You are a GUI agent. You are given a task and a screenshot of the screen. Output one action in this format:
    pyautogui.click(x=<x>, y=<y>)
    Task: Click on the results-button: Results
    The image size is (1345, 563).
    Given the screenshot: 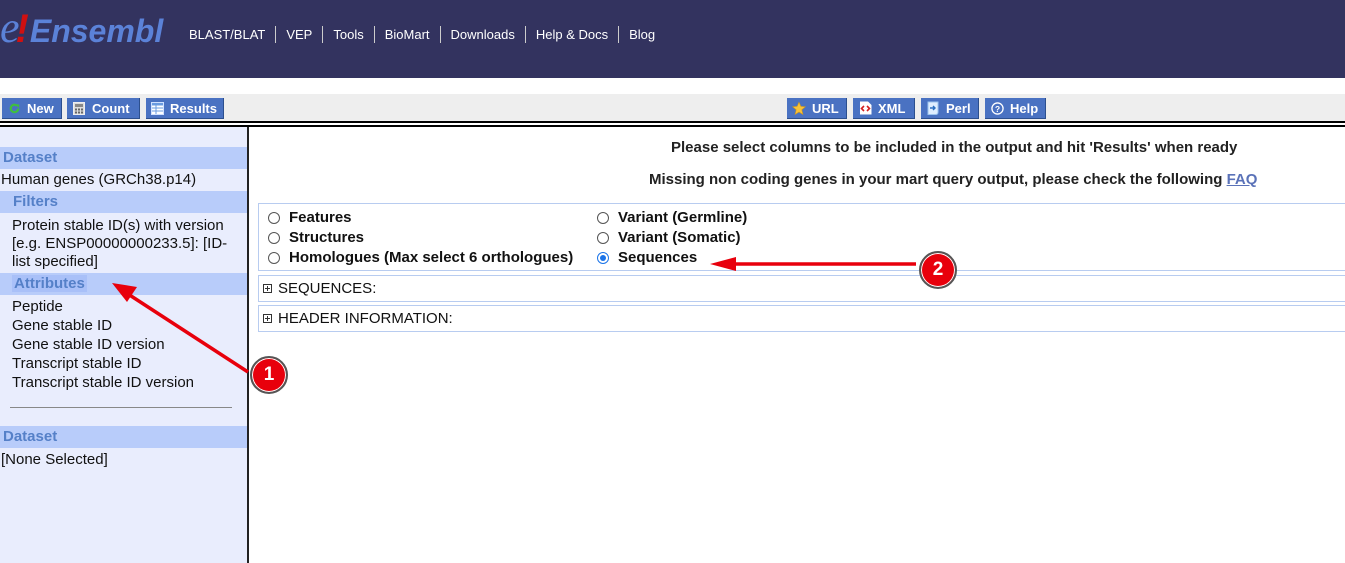 What is the action you would take?
    pyautogui.click(x=185, y=108)
    